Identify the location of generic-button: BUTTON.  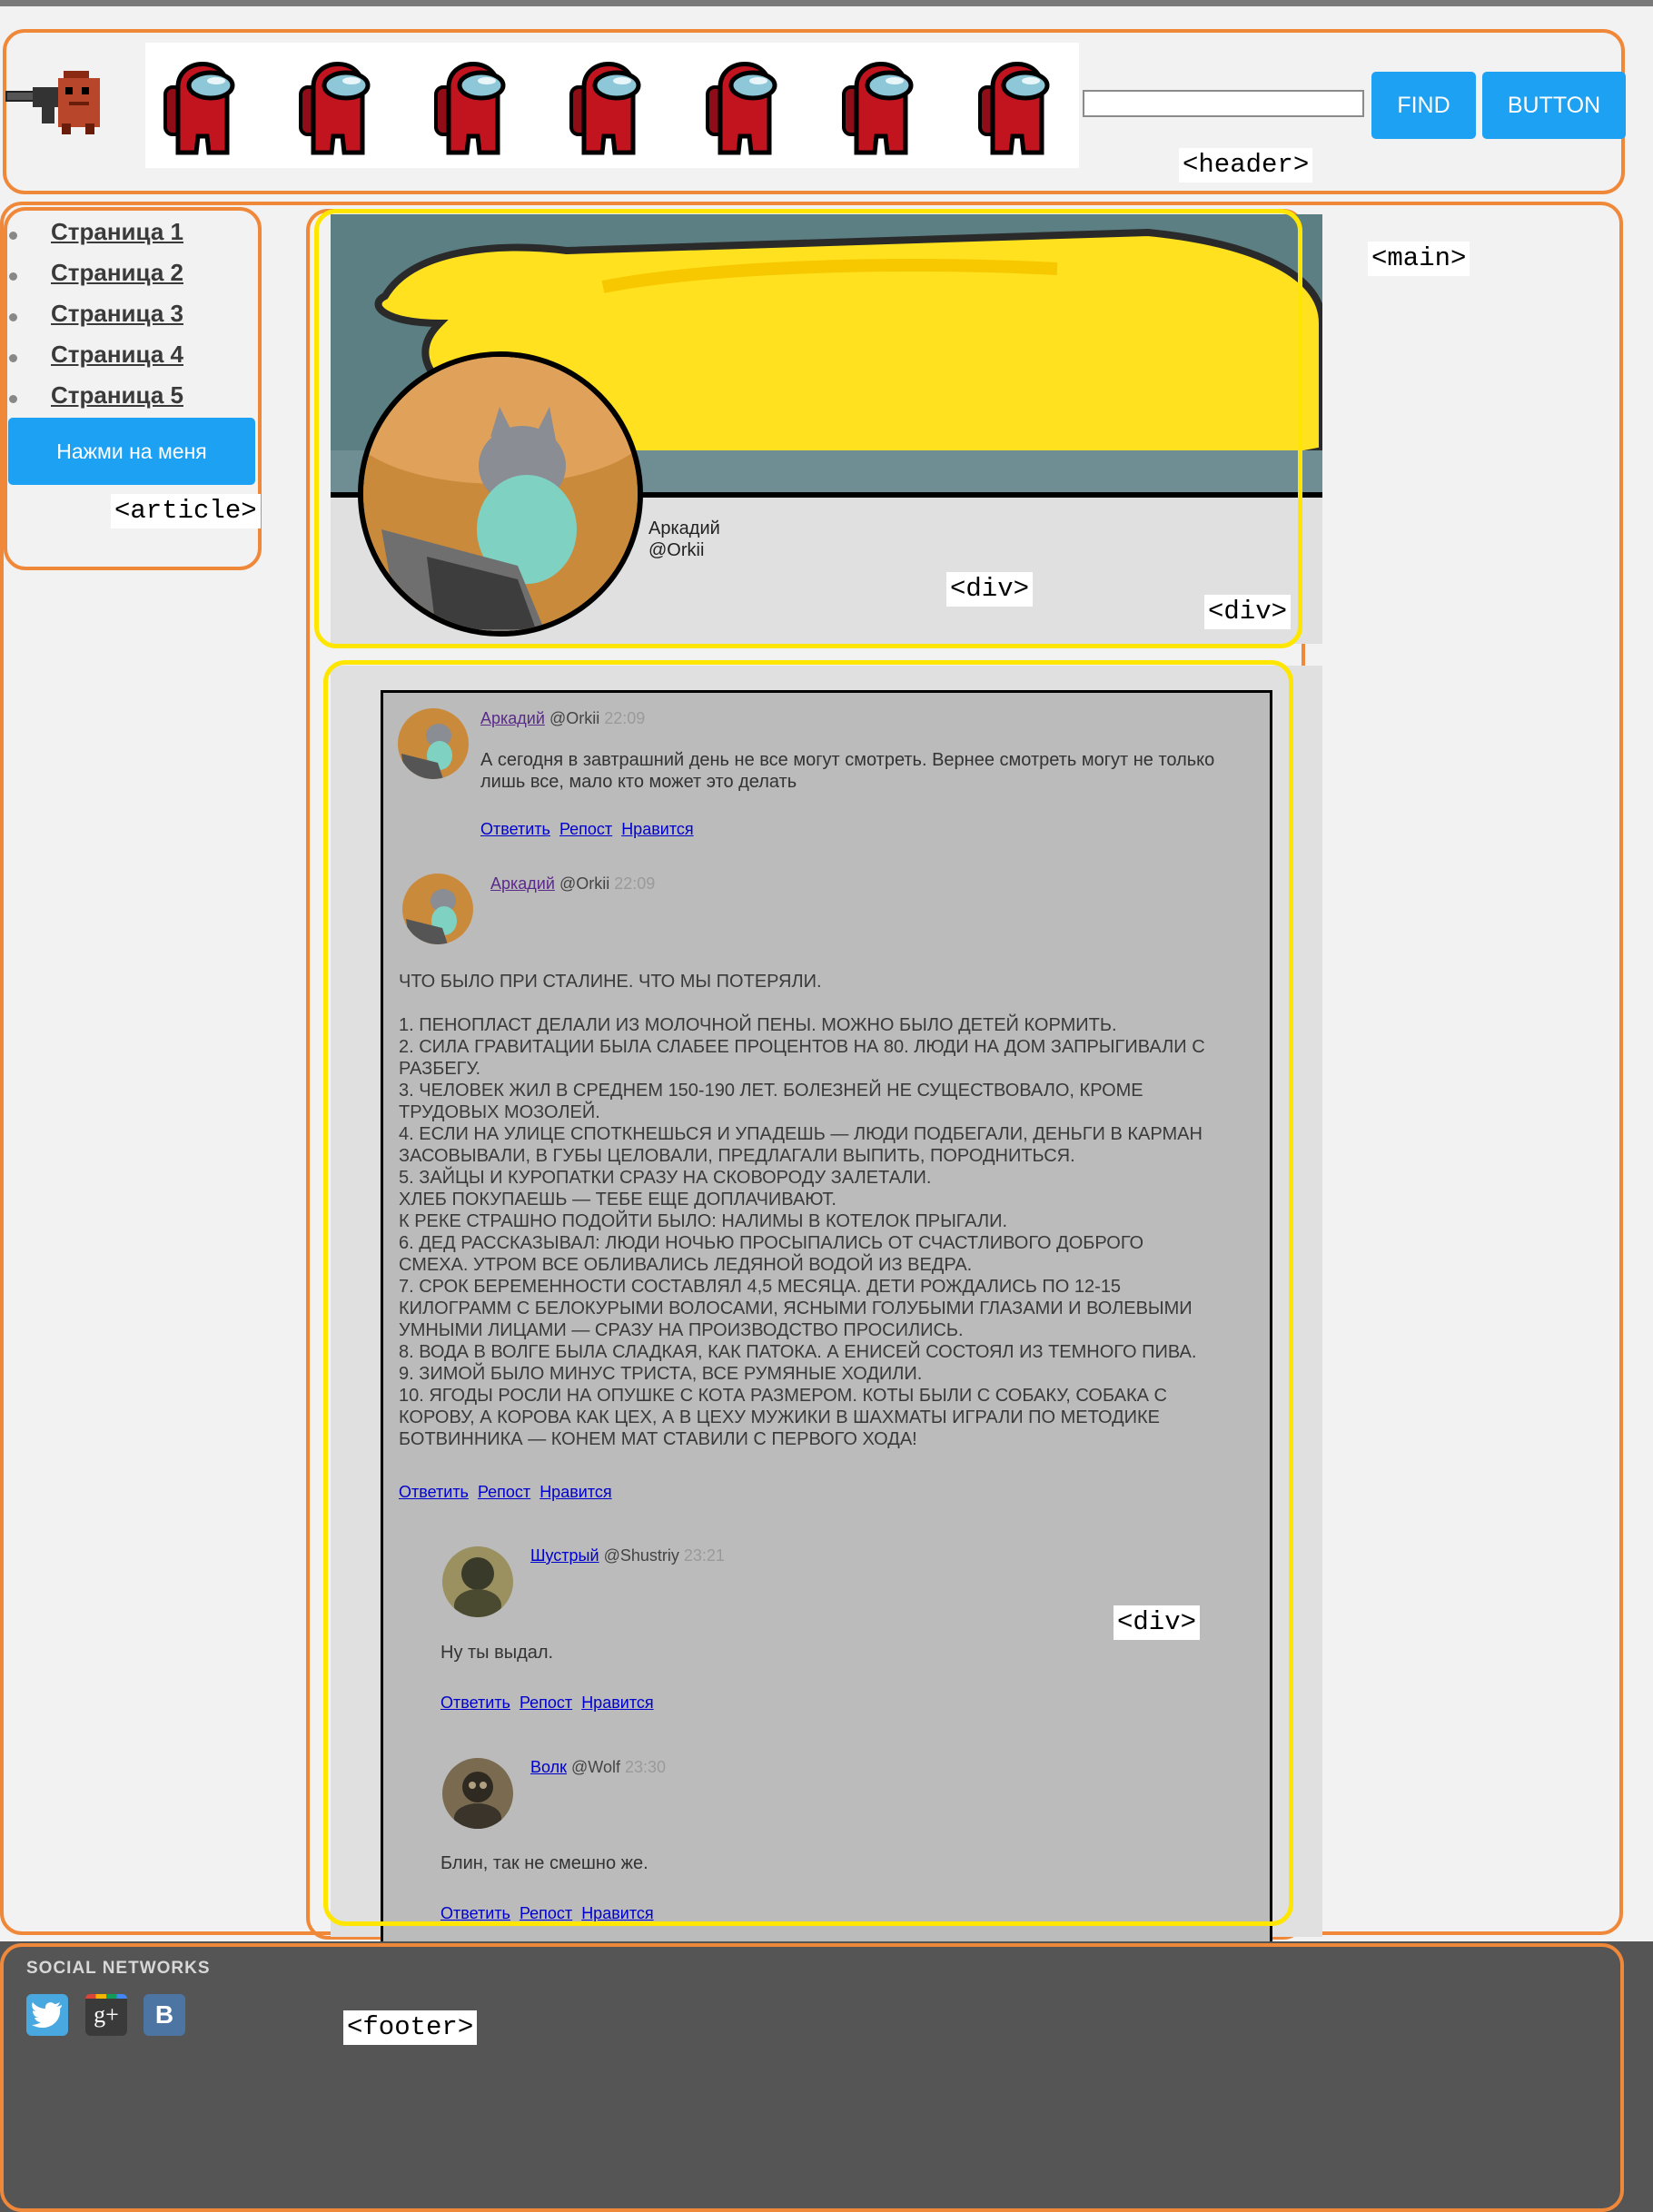
(1554, 105).